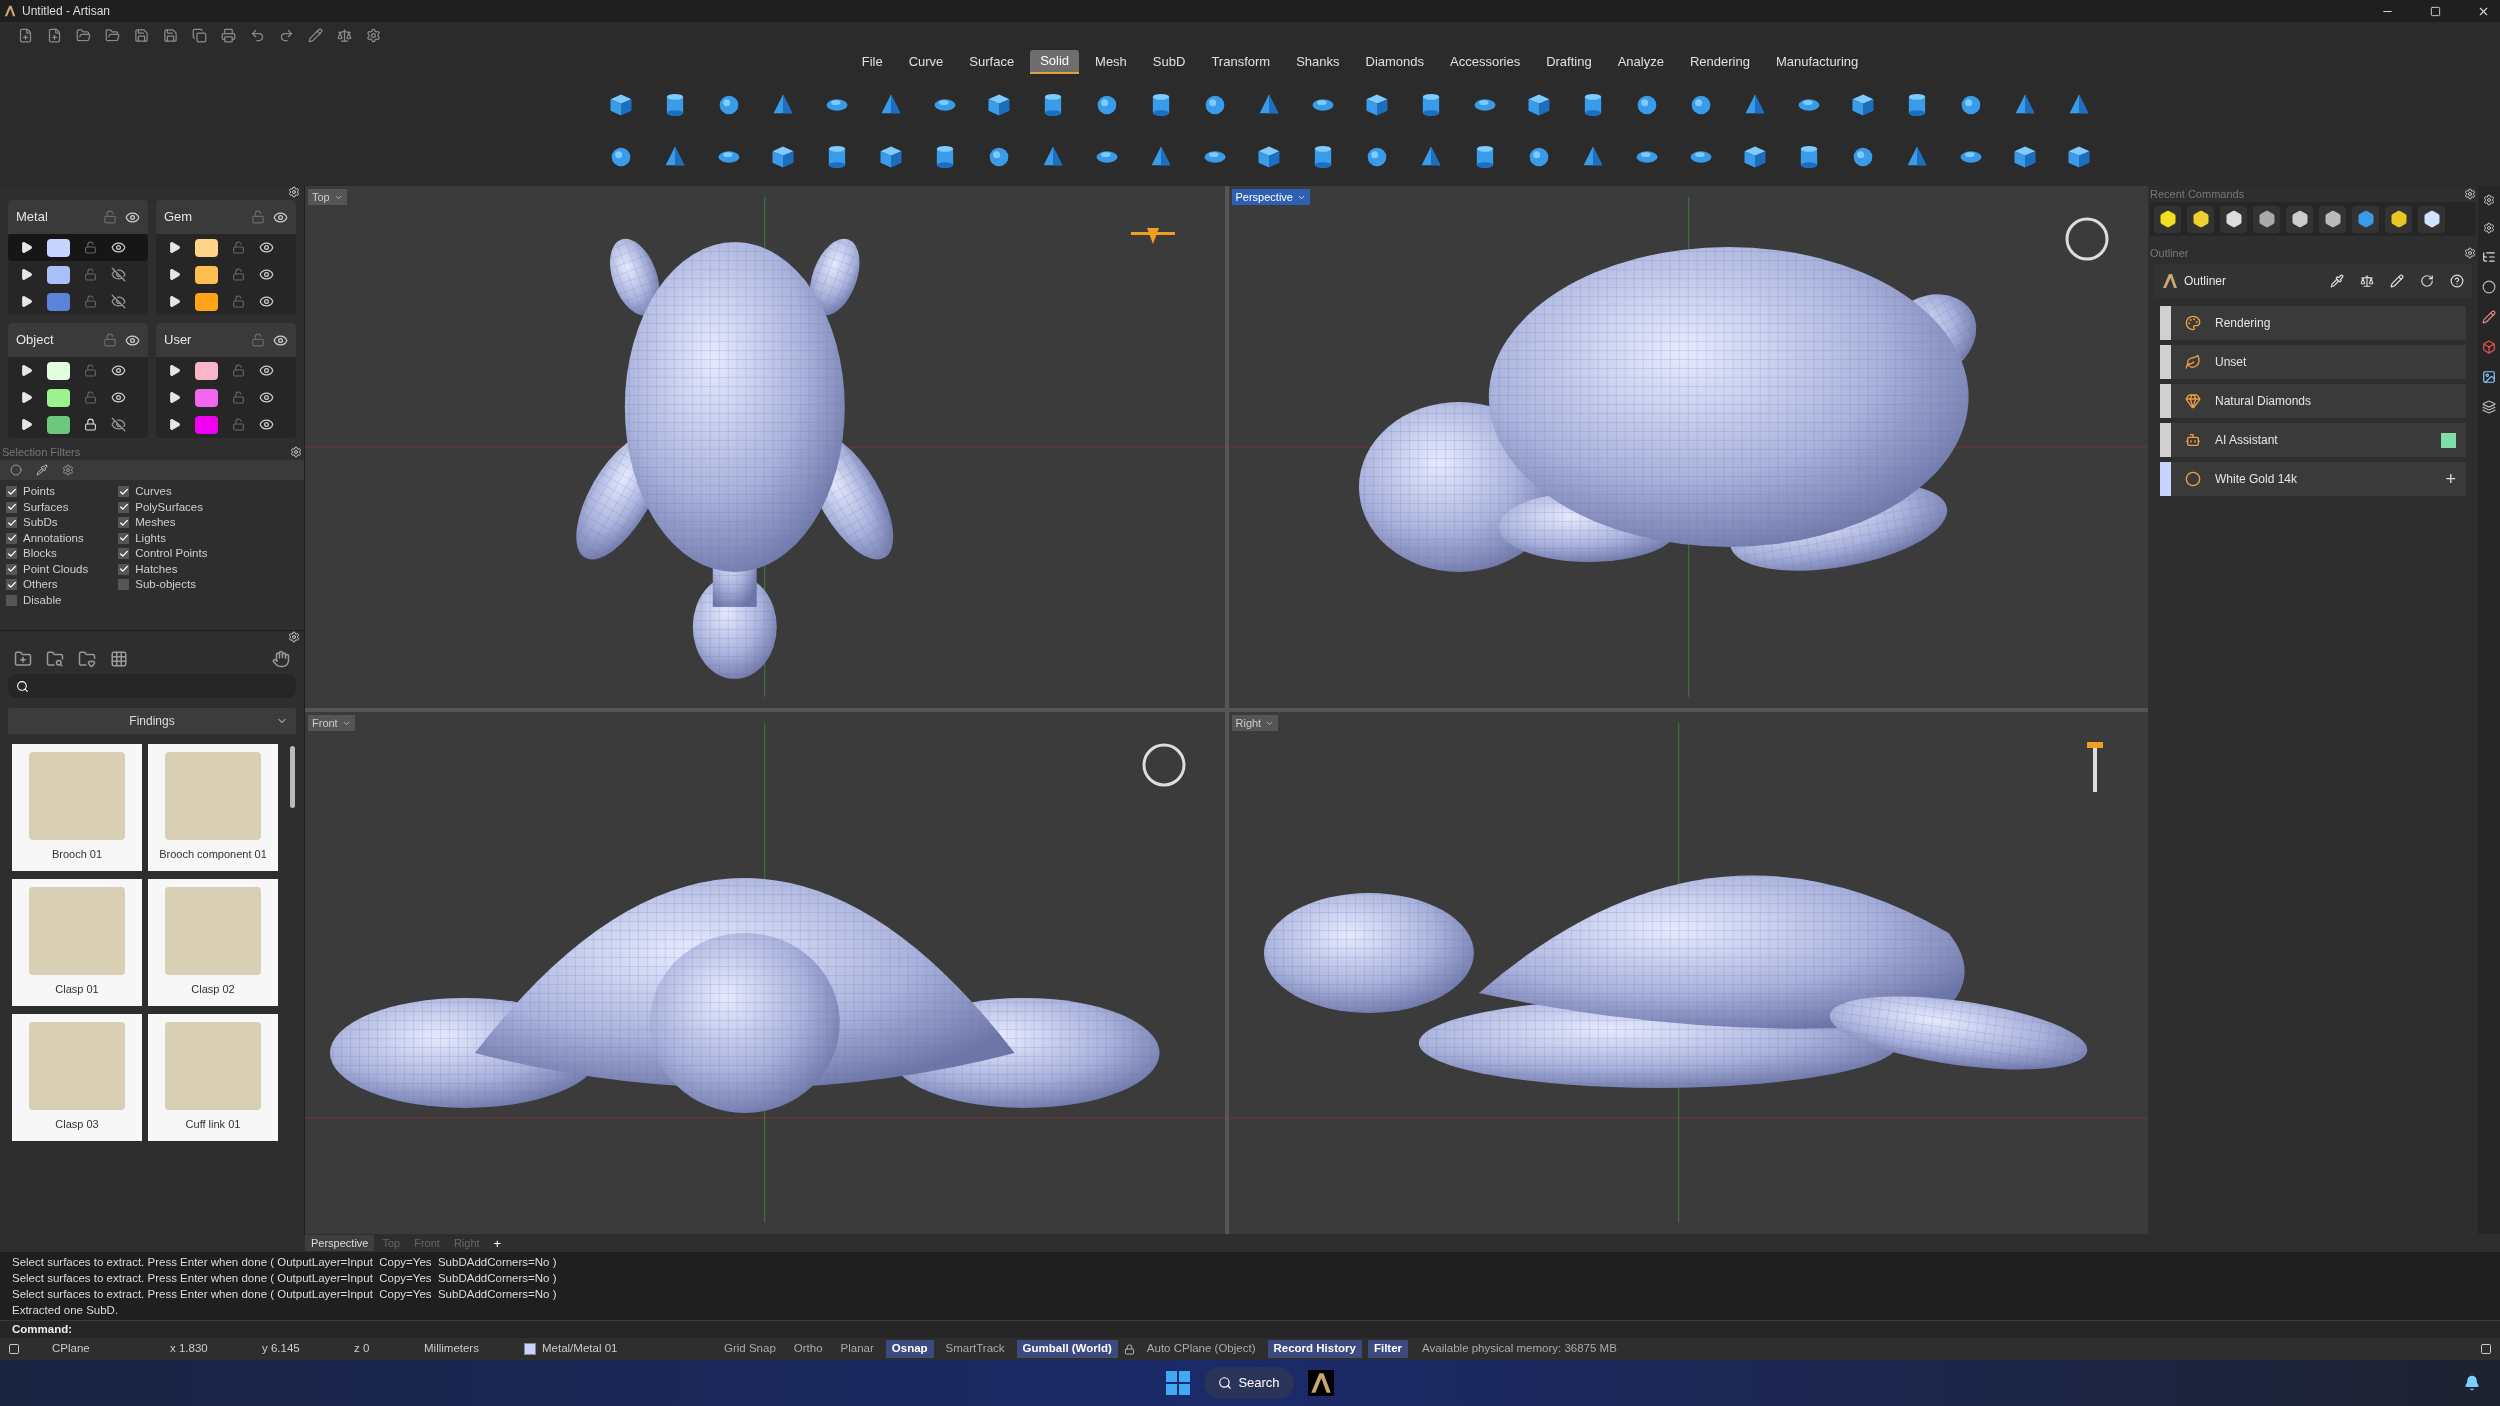 The image size is (2500, 1406). I want to click on rotate-ring-icon, so click(1163, 765).